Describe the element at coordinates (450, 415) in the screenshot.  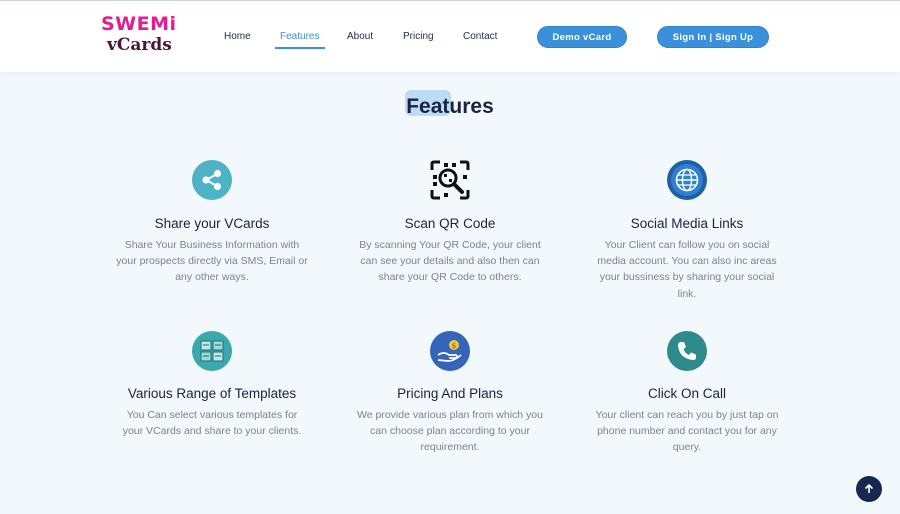
I see `feature-desc-line: We provide various plan from which you` at that location.